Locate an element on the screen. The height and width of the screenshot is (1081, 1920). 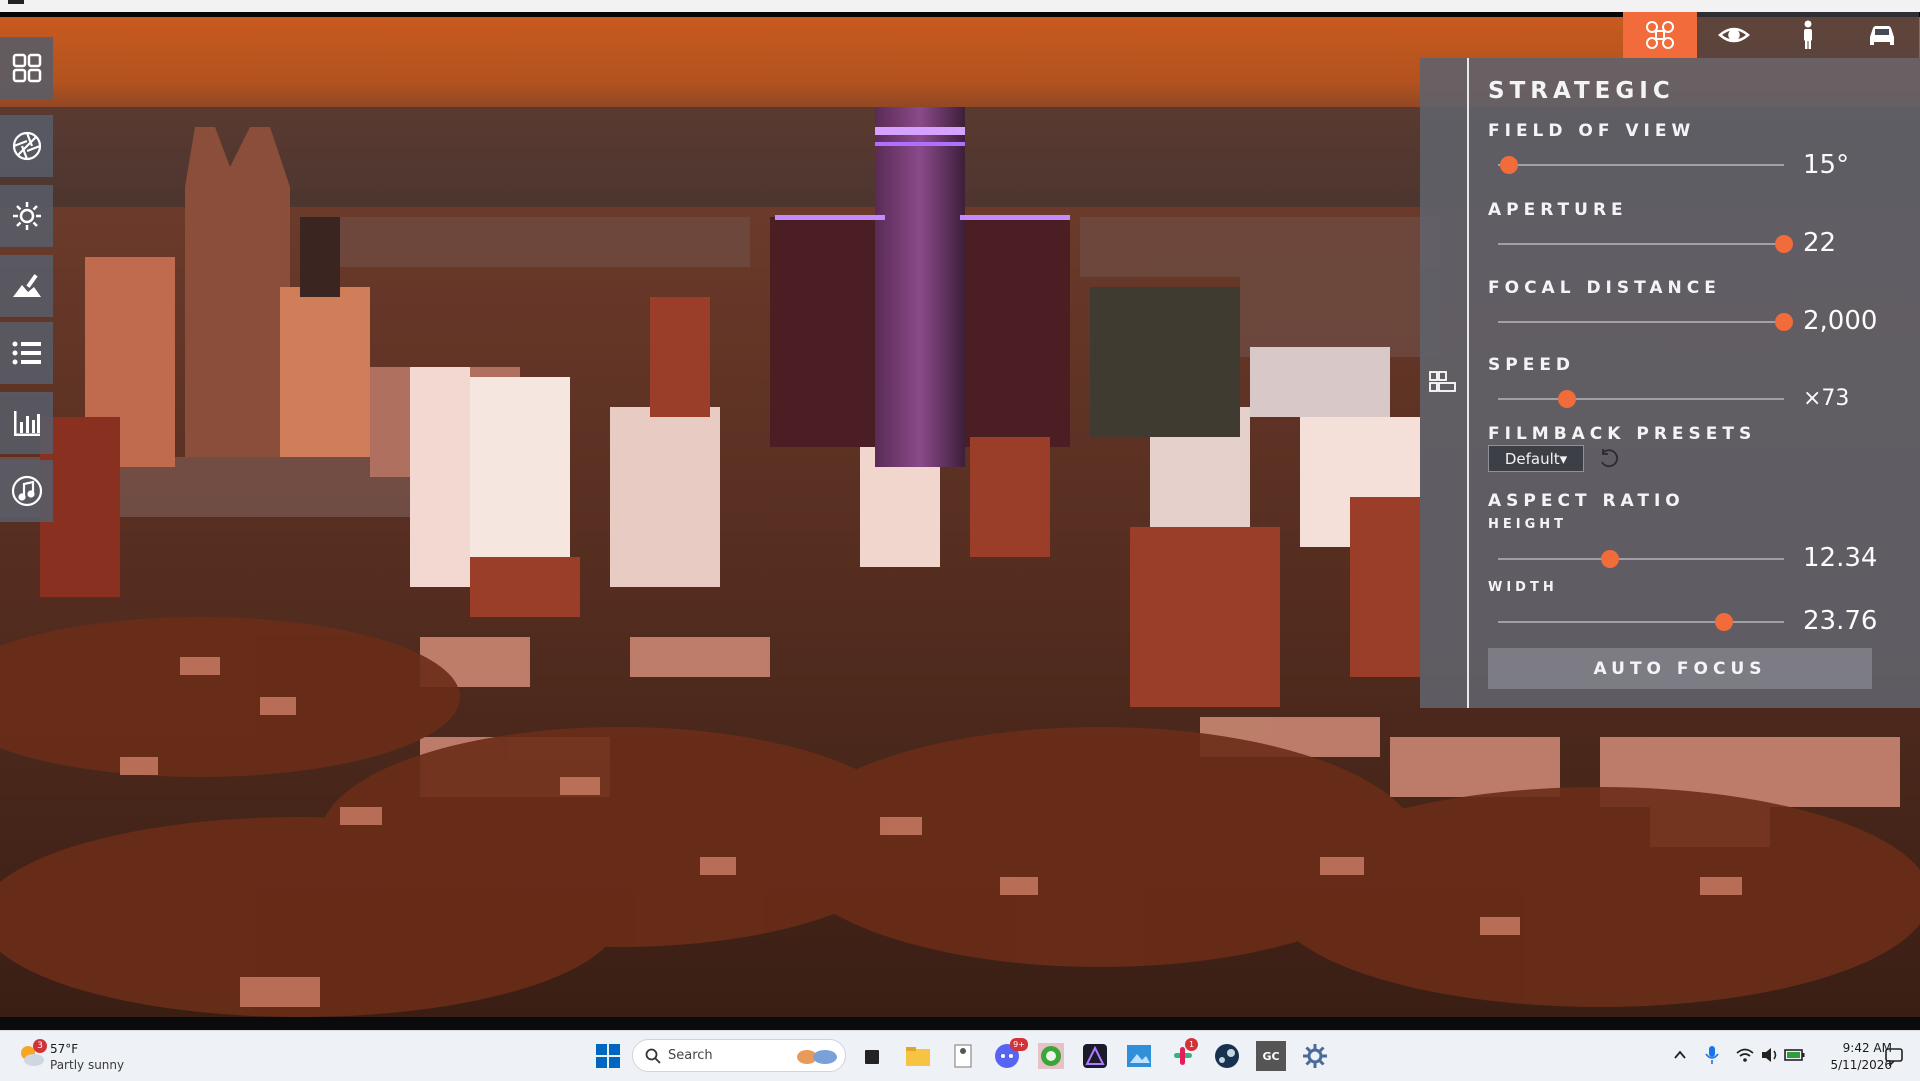
notification-icon is located at coordinates (1894, 1056).